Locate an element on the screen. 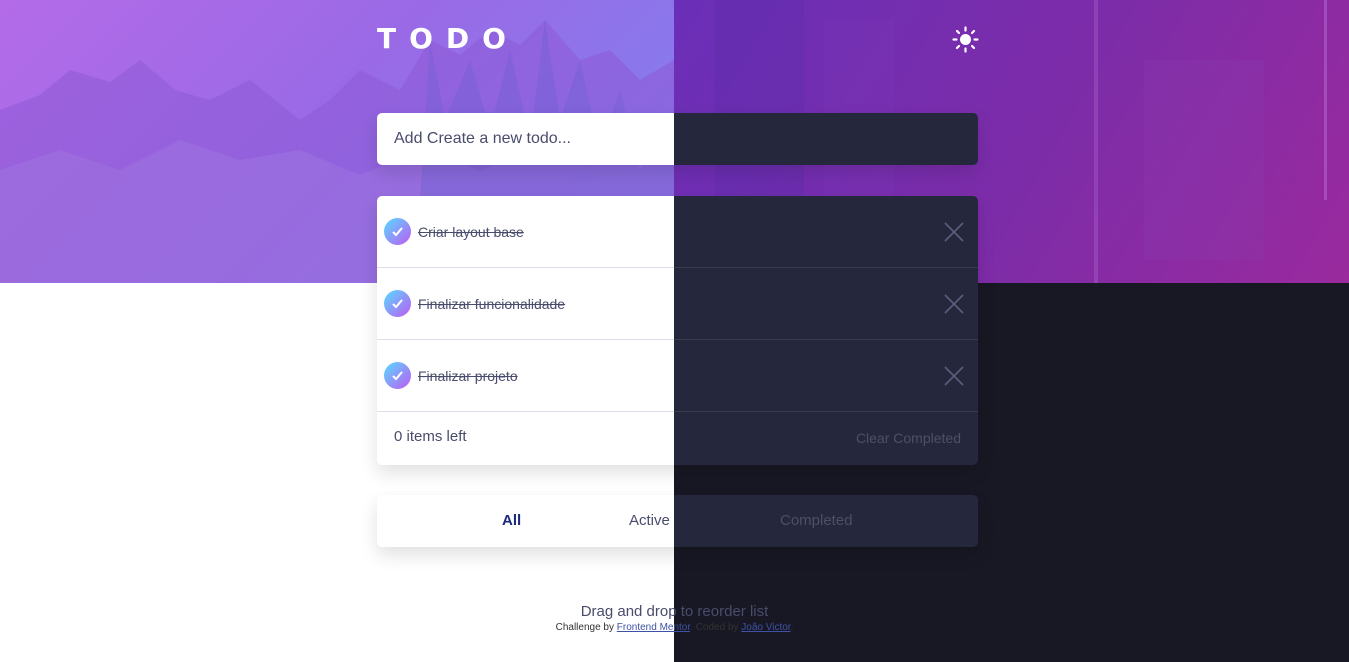  todo-item: Finalizar funcionalidade is located at coordinates (677, 304).